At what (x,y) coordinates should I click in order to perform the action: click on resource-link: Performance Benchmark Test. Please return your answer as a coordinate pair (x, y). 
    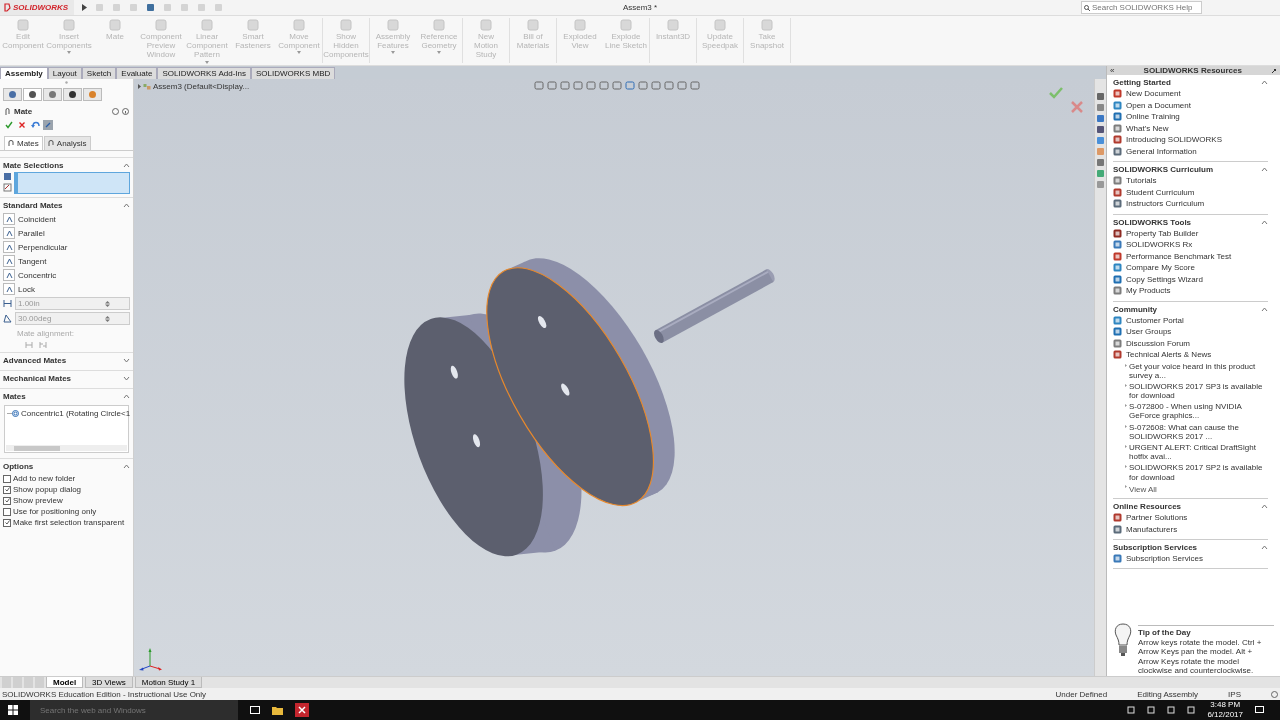
    Looking at the image, I should click on (1179, 256).